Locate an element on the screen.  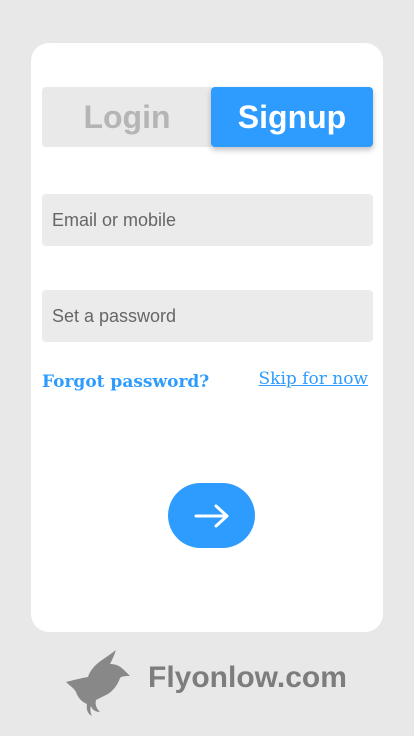
tab-login-label: Login is located at coordinates (127, 116).